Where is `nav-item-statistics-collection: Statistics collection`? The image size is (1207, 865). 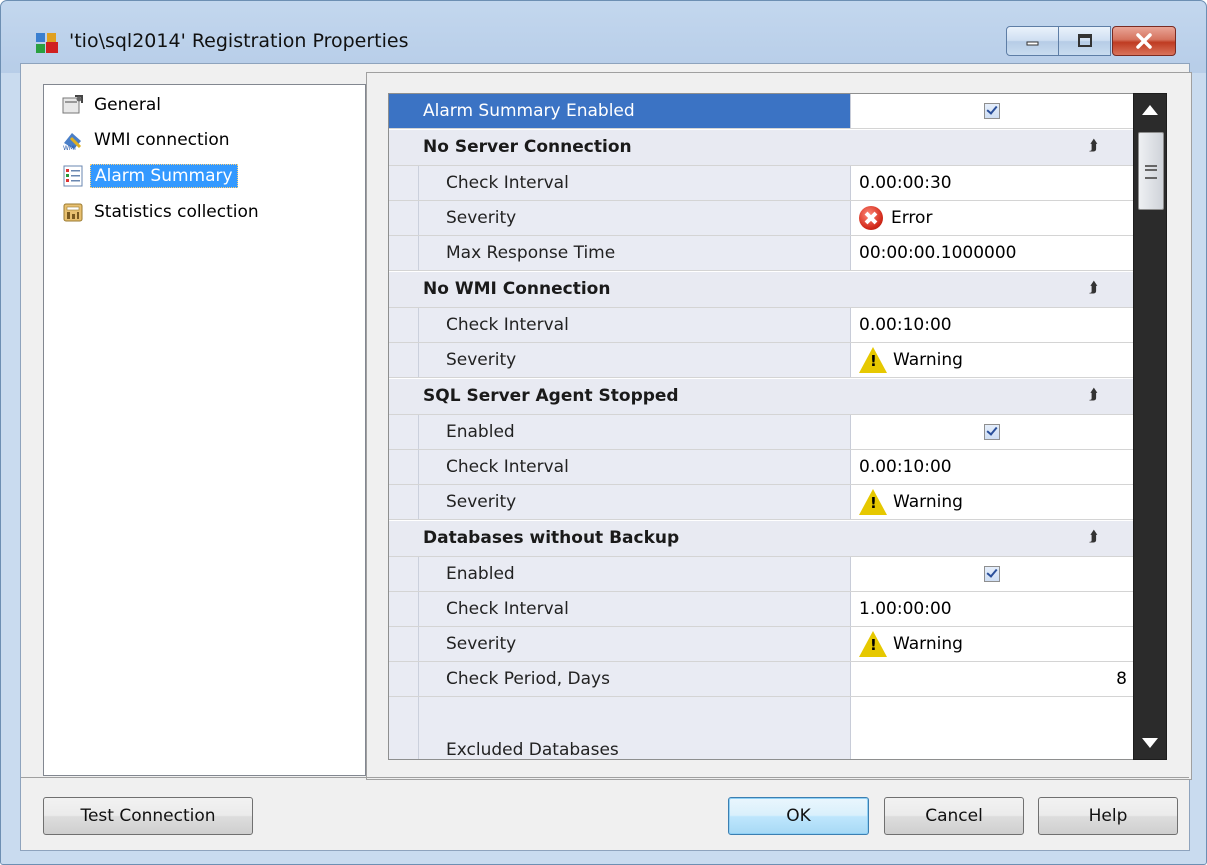
nav-item-statistics-collection: Statistics collection is located at coordinates (162, 212).